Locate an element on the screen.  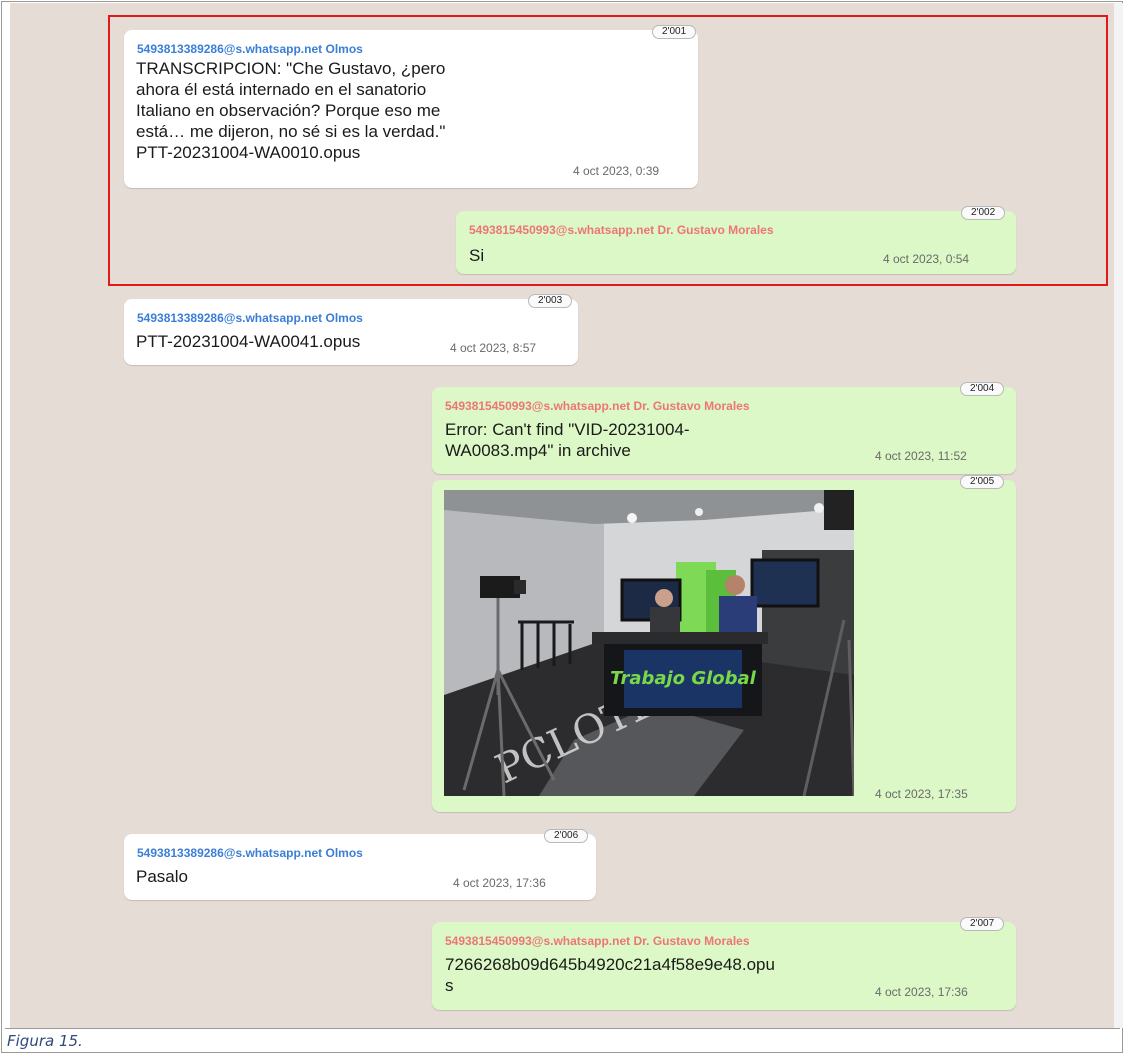
image-attachment: PCLOTE Trabajo Global is located at coordinates (649, 643).